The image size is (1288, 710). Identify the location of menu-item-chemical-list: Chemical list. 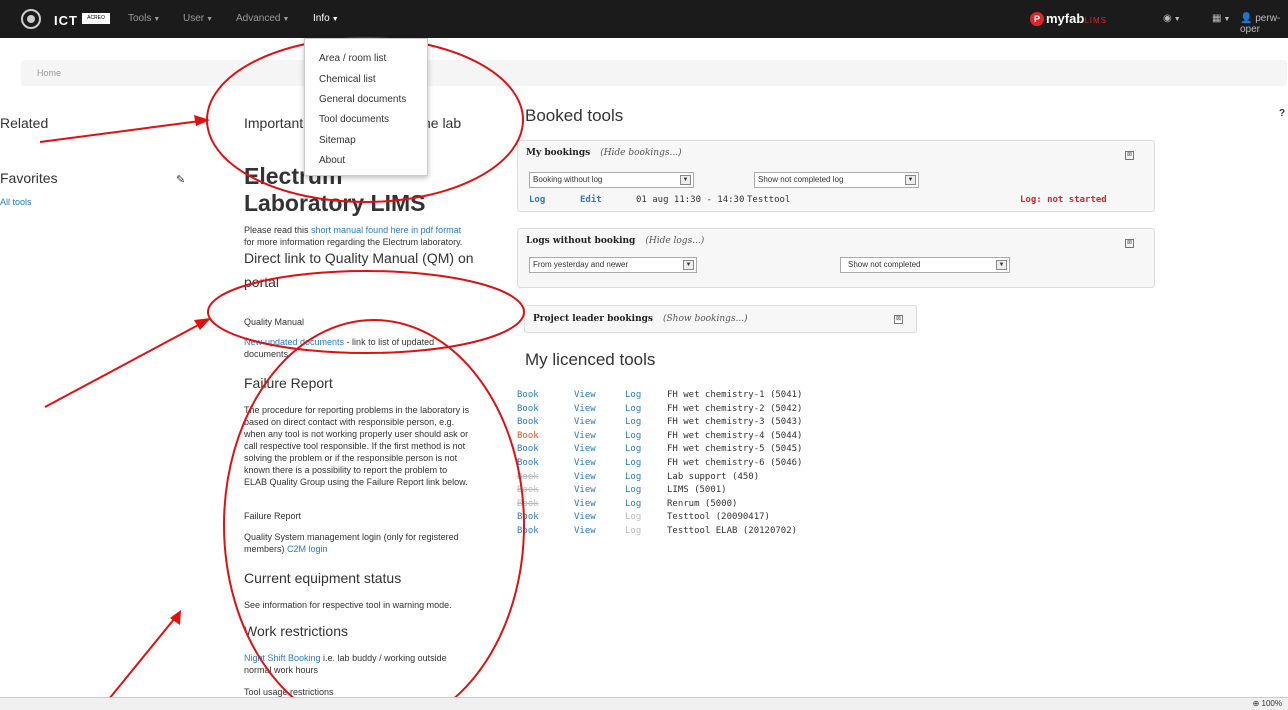
(347, 79).